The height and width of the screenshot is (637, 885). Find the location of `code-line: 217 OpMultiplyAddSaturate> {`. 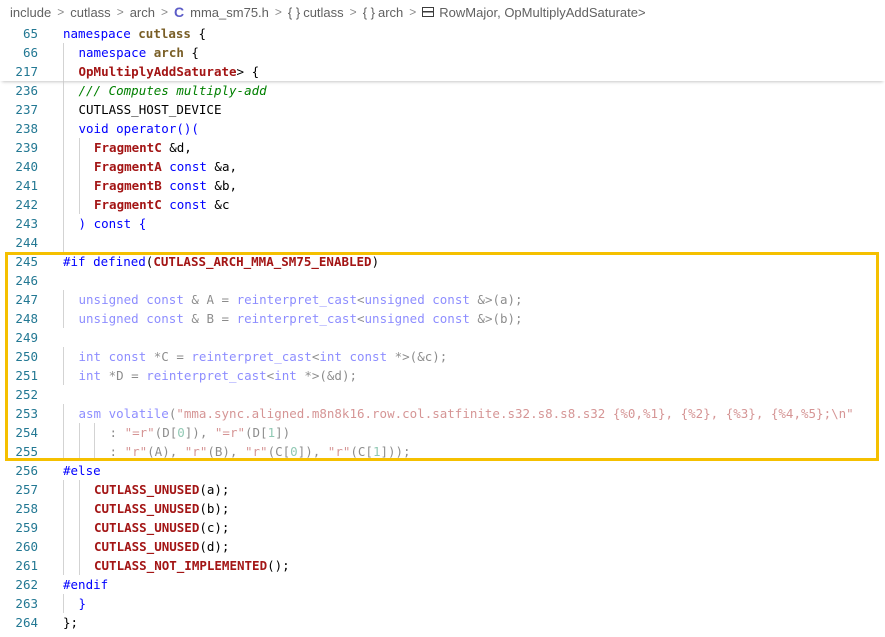

code-line: 217 OpMultiplyAddSaturate> { is located at coordinates (442, 71).